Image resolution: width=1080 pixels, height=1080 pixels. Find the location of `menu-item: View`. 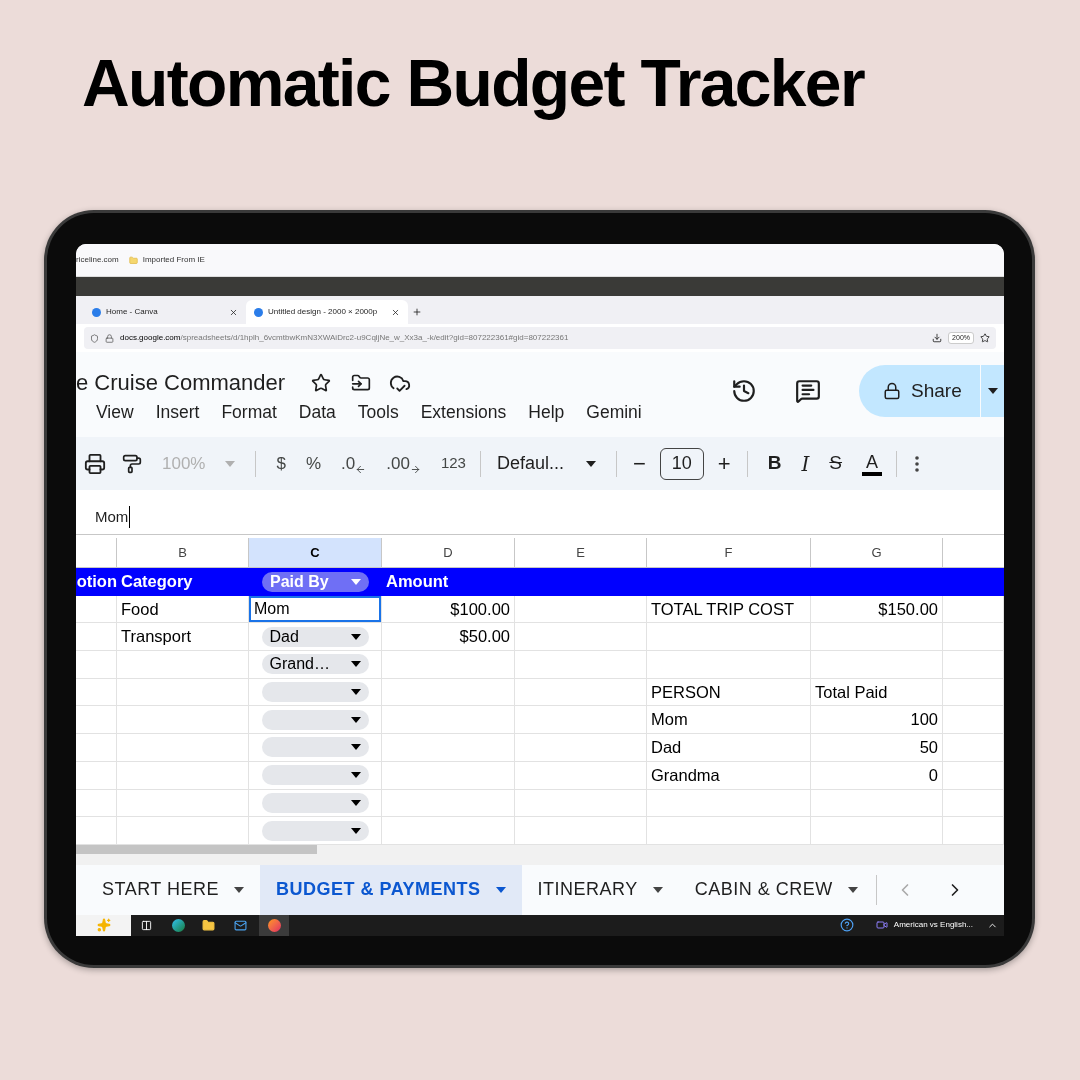

menu-item: View is located at coordinates (115, 412).